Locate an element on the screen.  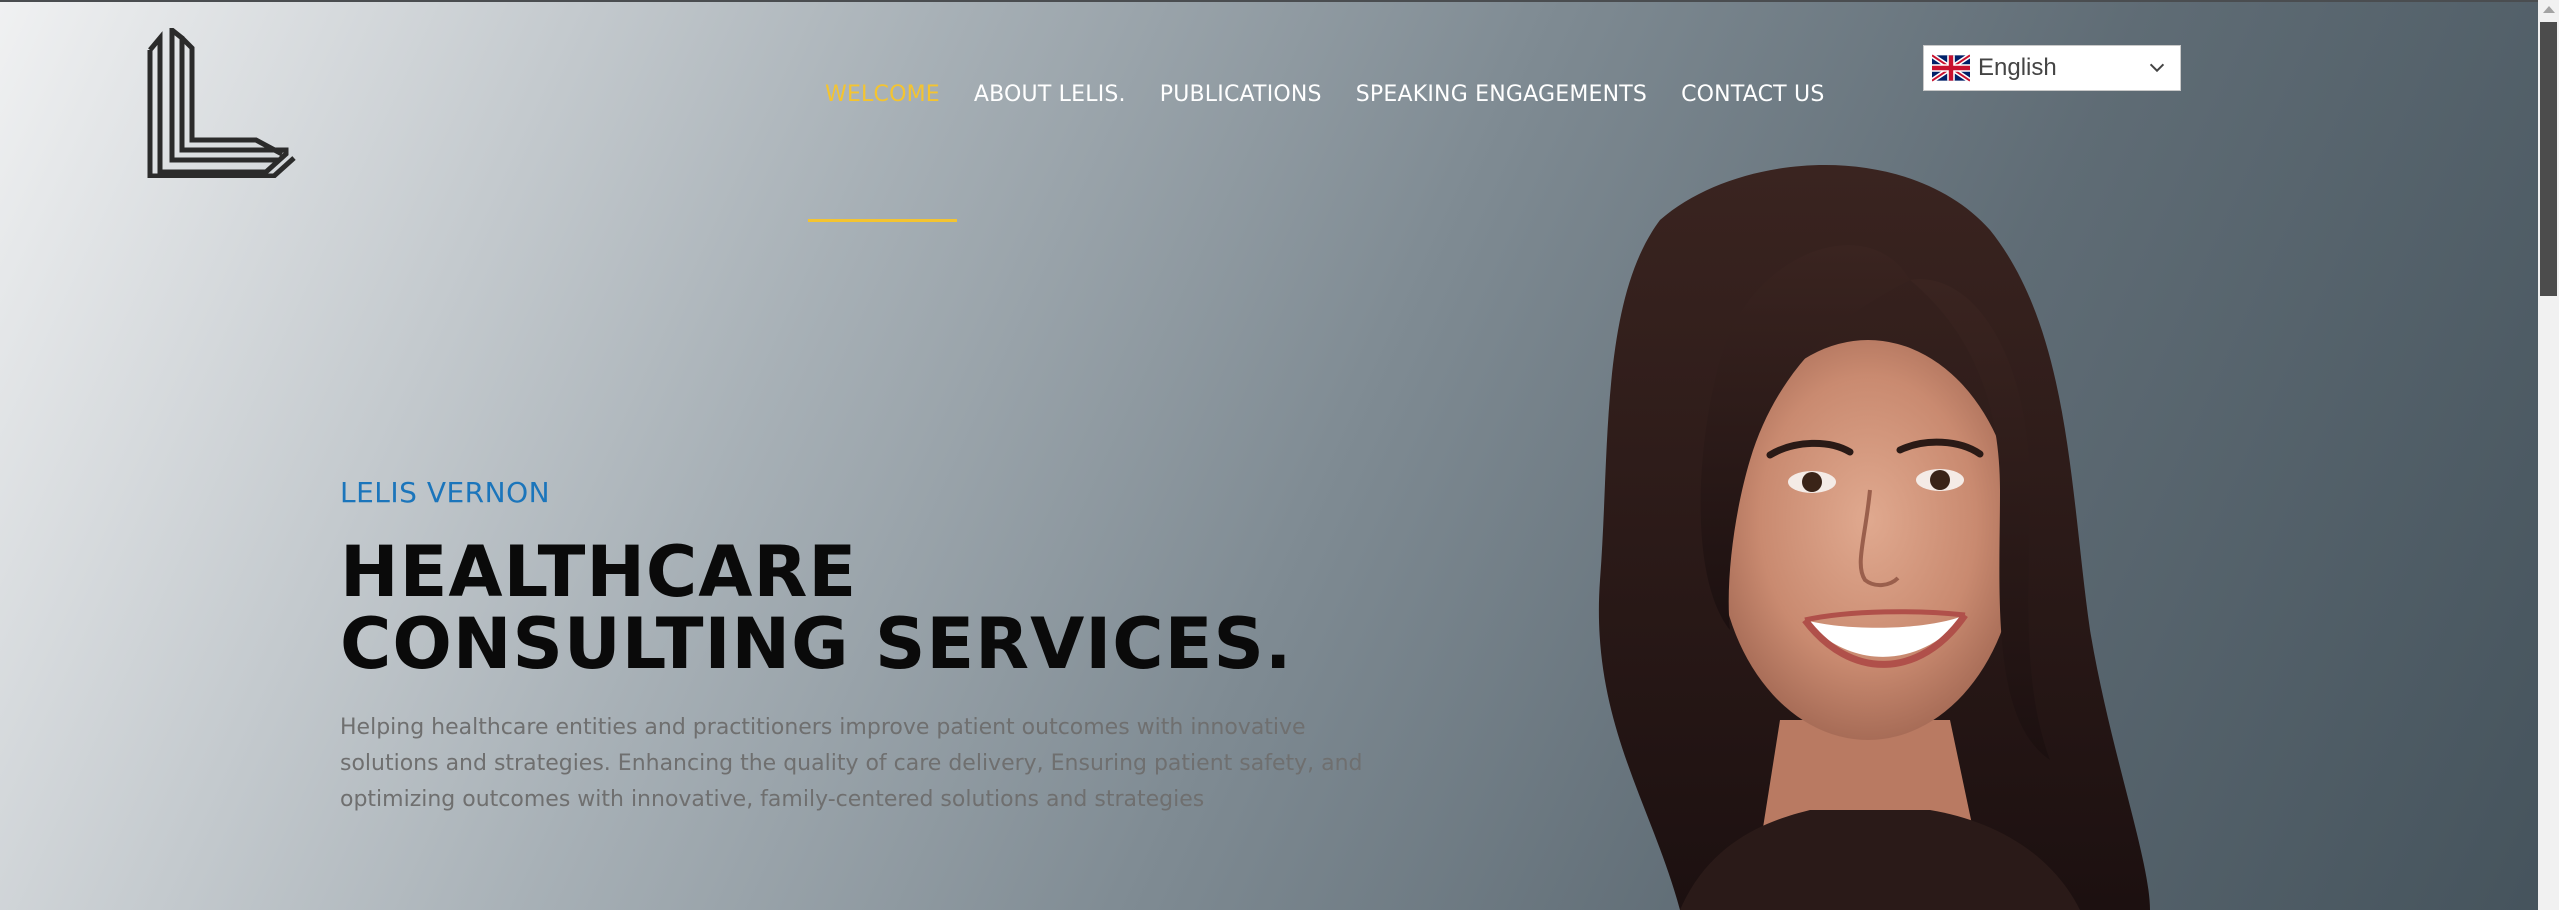
scroll-up-icon is located at coordinates (2549, 9).